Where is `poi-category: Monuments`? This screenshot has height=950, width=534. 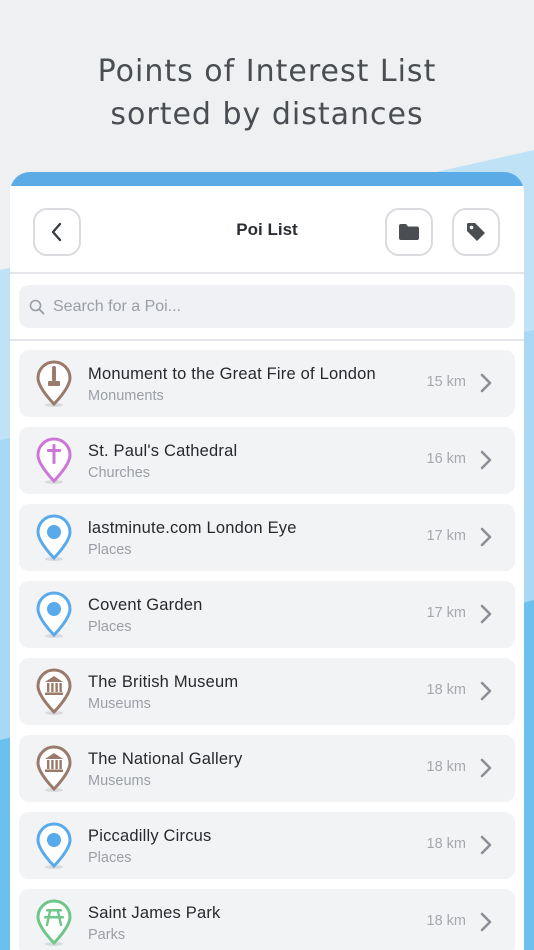
poi-category: Monuments is located at coordinates (126, 396).